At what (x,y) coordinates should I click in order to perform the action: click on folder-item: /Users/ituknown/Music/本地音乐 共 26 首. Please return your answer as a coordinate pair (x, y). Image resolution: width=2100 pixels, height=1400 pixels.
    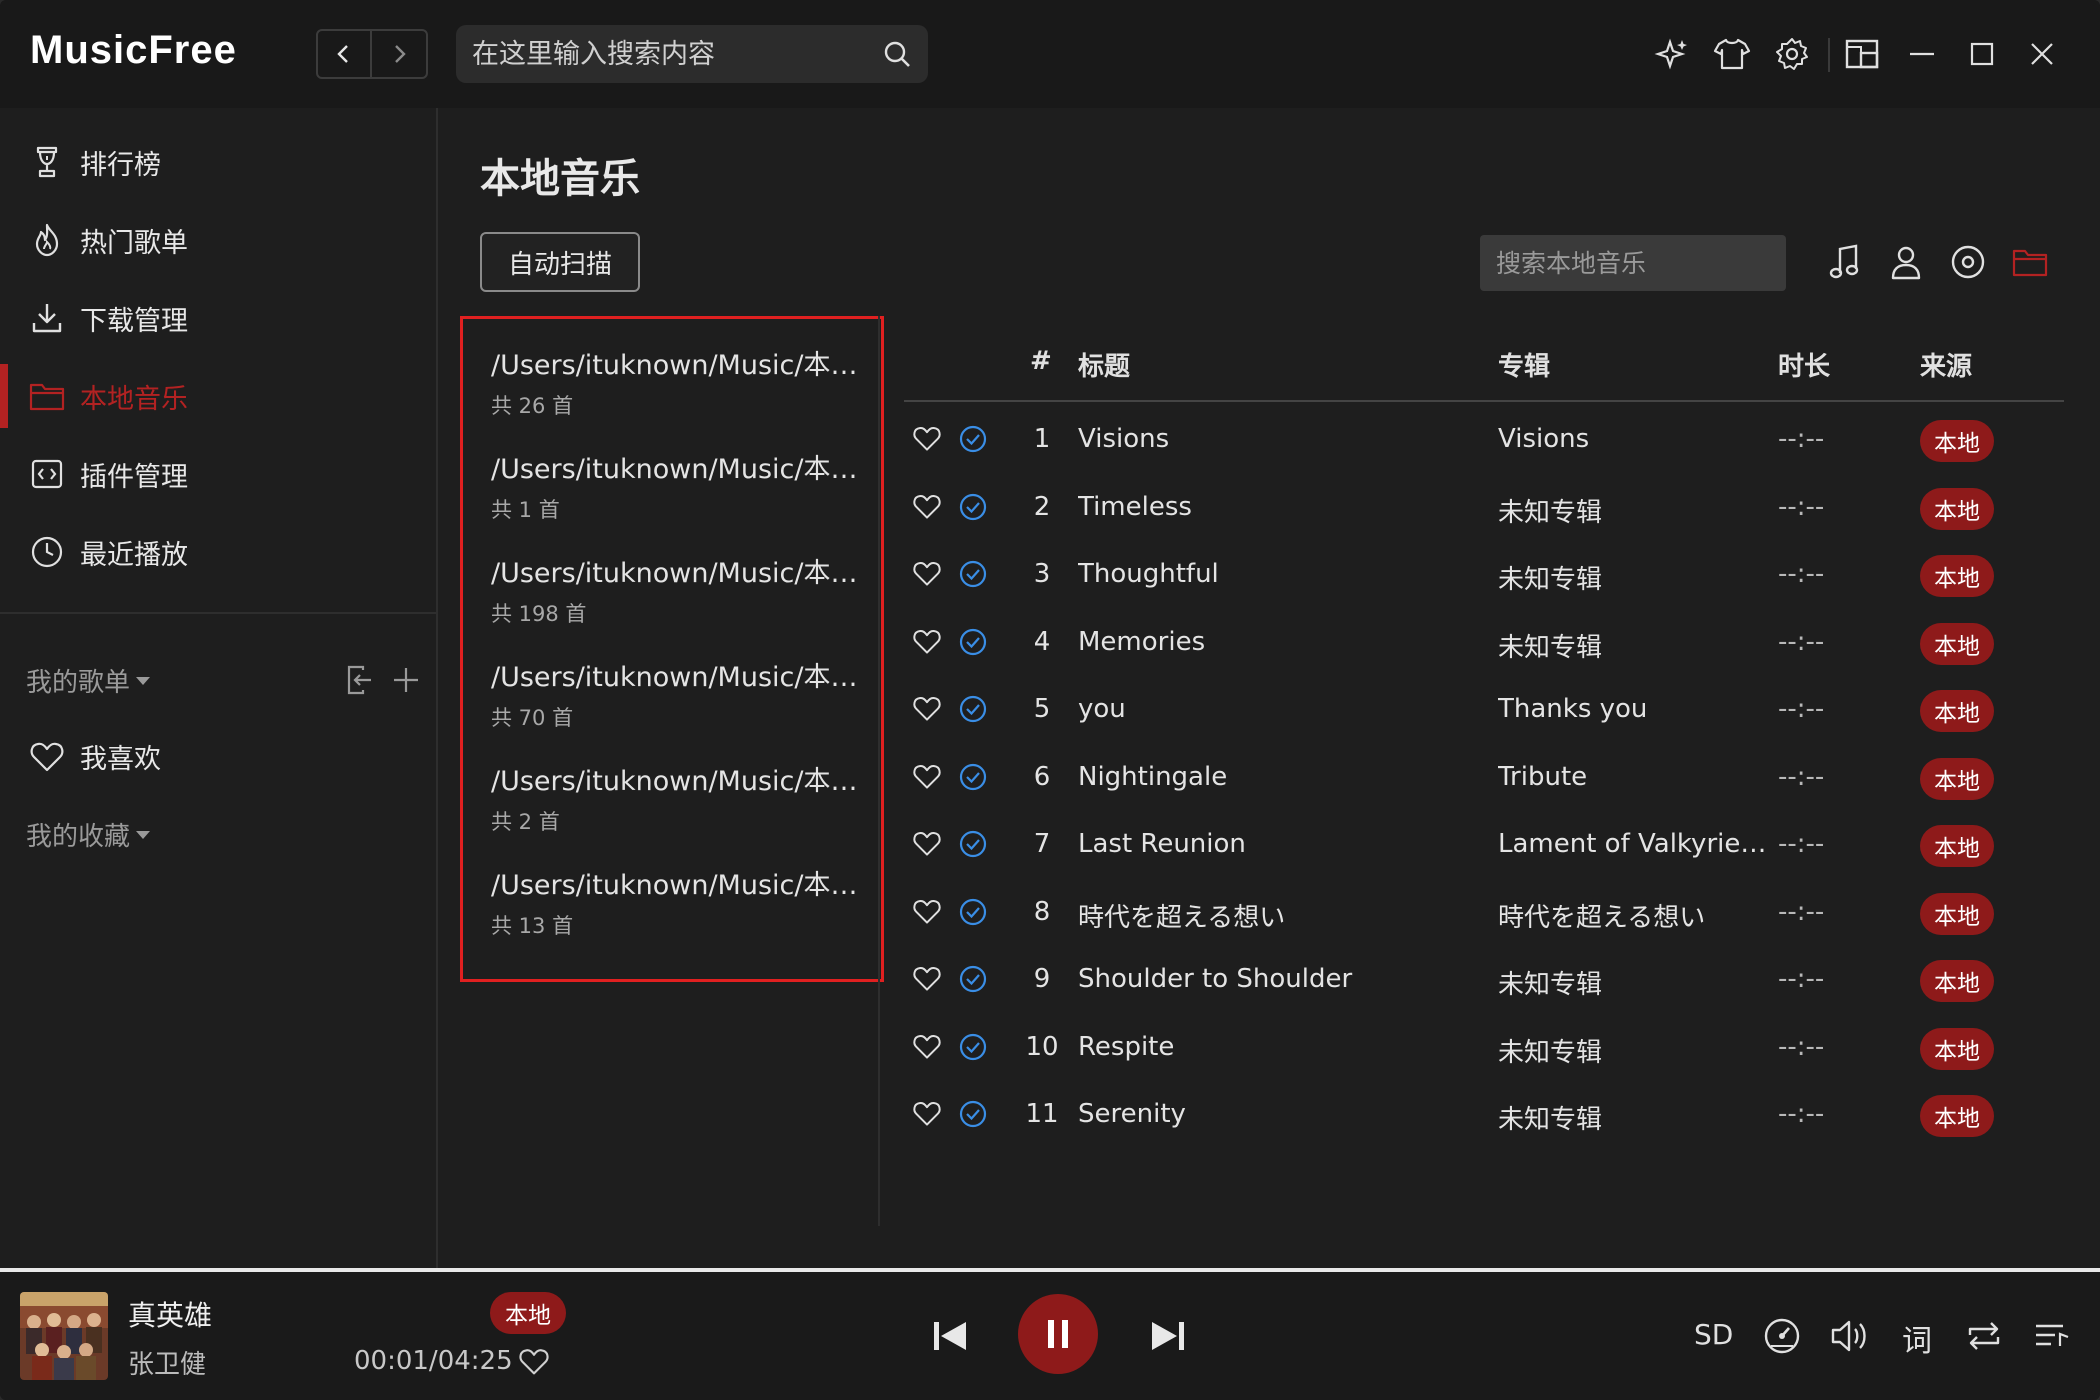
    Looking at the image, I should click on (681, 381).